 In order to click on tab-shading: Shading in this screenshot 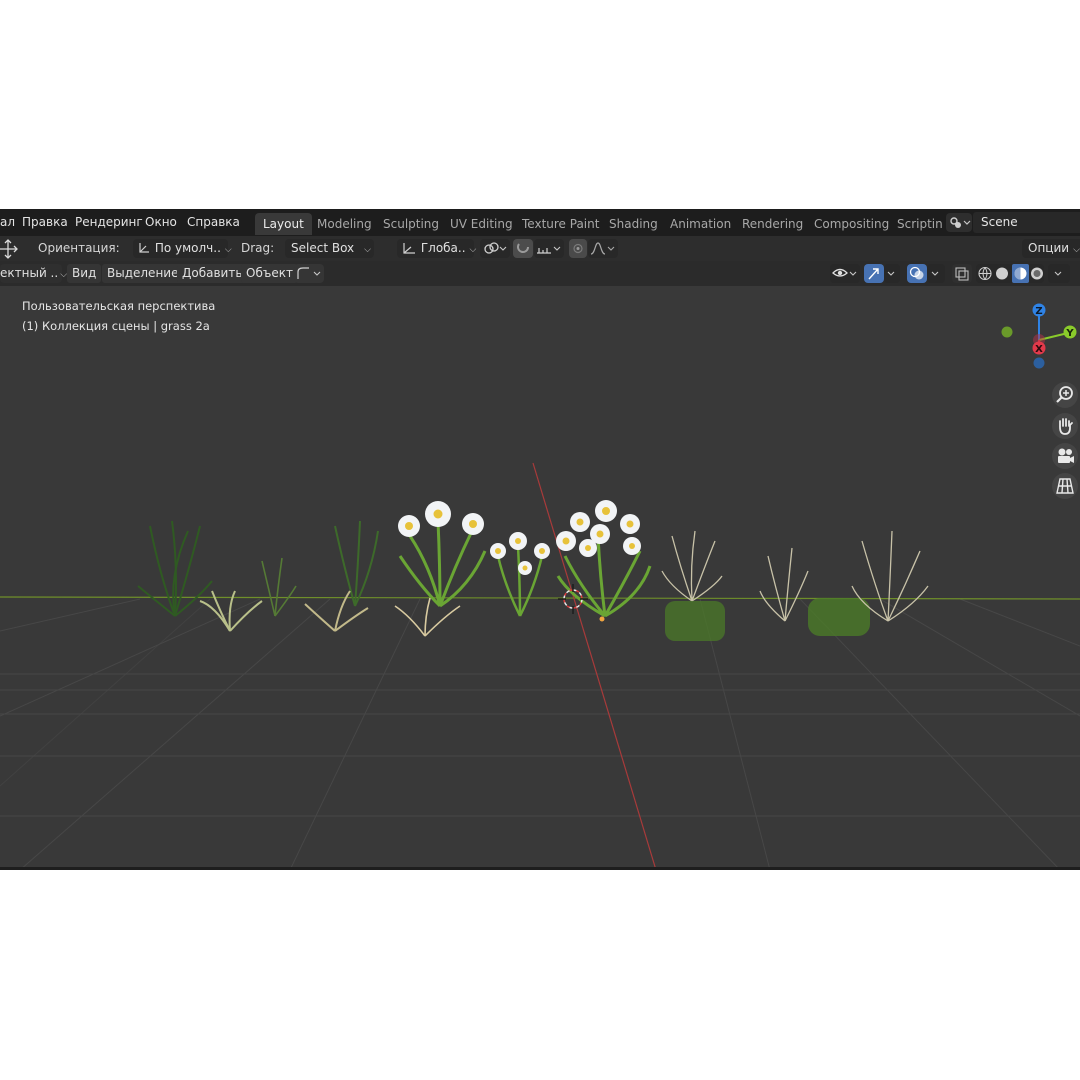, I will do `click(633, 224)`.